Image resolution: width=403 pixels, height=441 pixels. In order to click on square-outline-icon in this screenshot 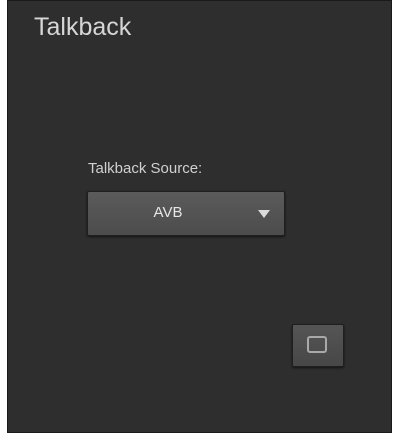, I will do `click(317, 344)`.